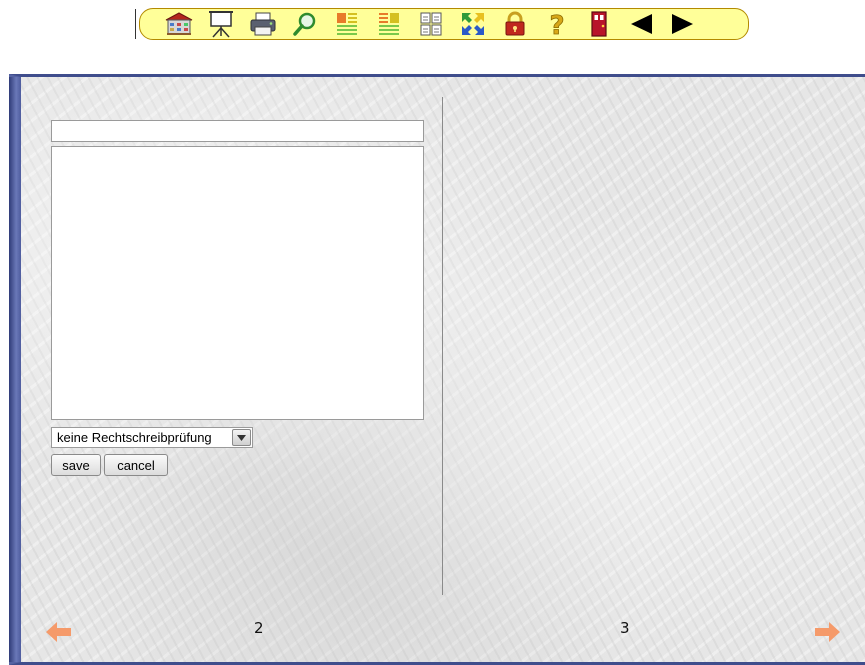 Image resolution: width=865 pixels, height=665 pixels. Describe the element at coordinates (625, 628) in the screenshot. I see `right-page-number: 3` at that location.